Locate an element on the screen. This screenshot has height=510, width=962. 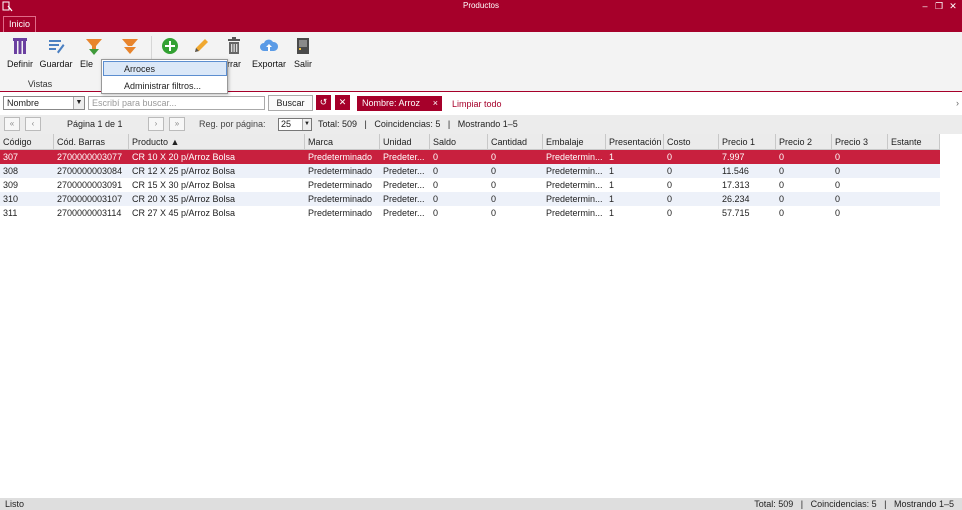
edit-icon is located at coordinates (201, 45).